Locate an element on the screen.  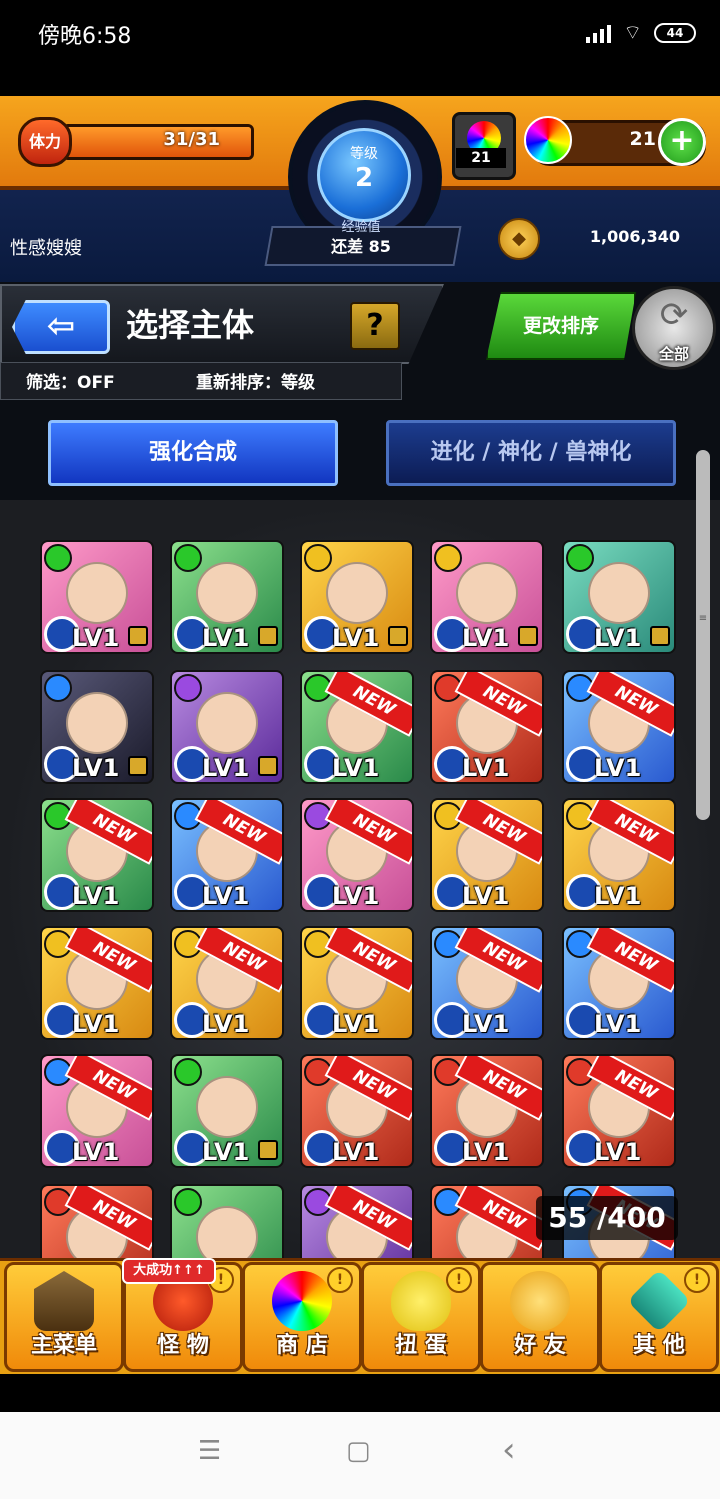
level-orb: 等级 2 is located at coordinates (364, 175).